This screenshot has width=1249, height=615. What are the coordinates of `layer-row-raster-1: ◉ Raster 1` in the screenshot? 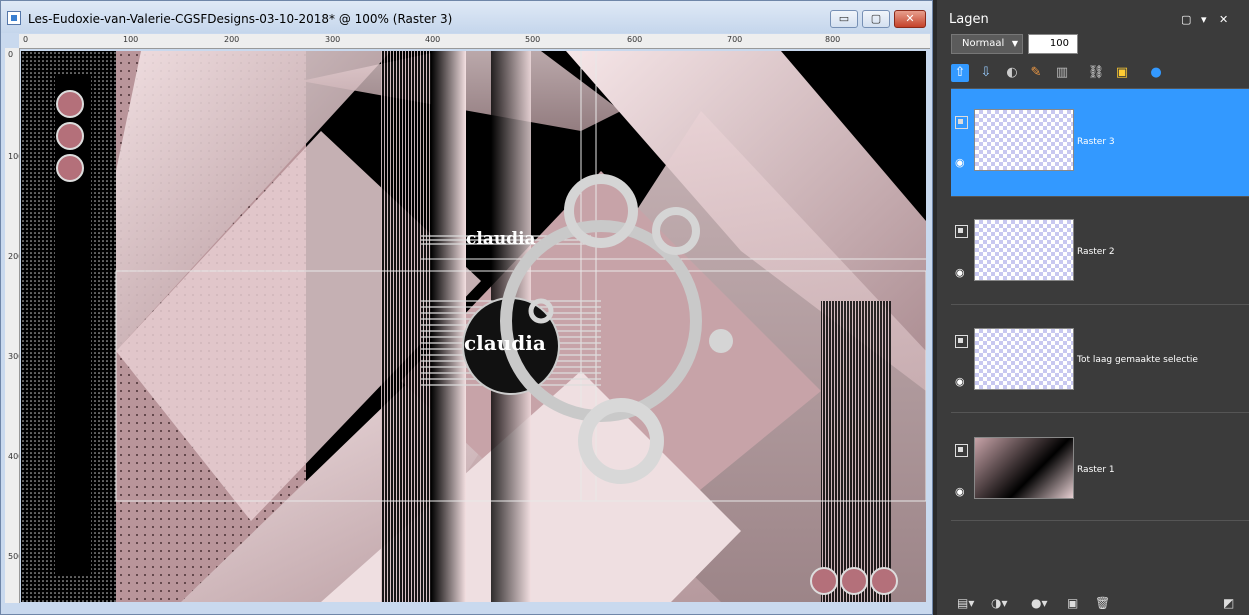 It's located at (1100, 467).